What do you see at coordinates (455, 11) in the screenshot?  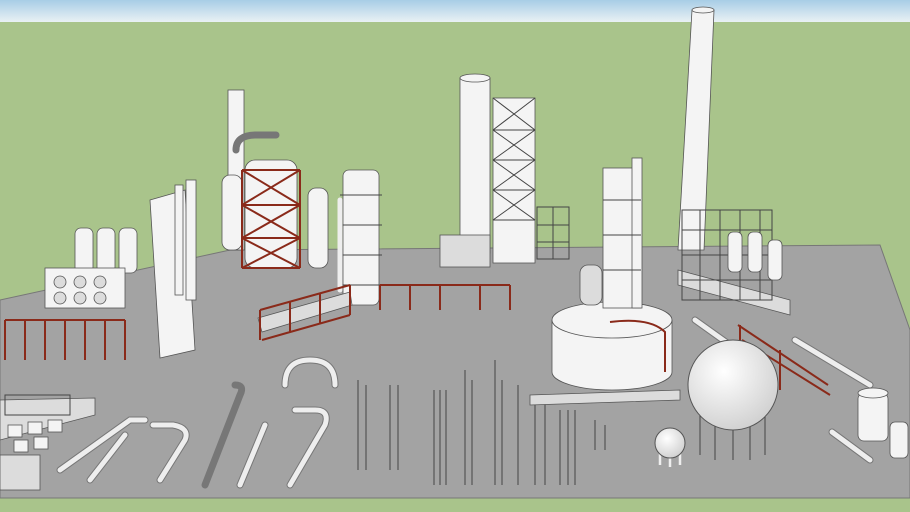 I see `sky` at bounding box center [455, 11].